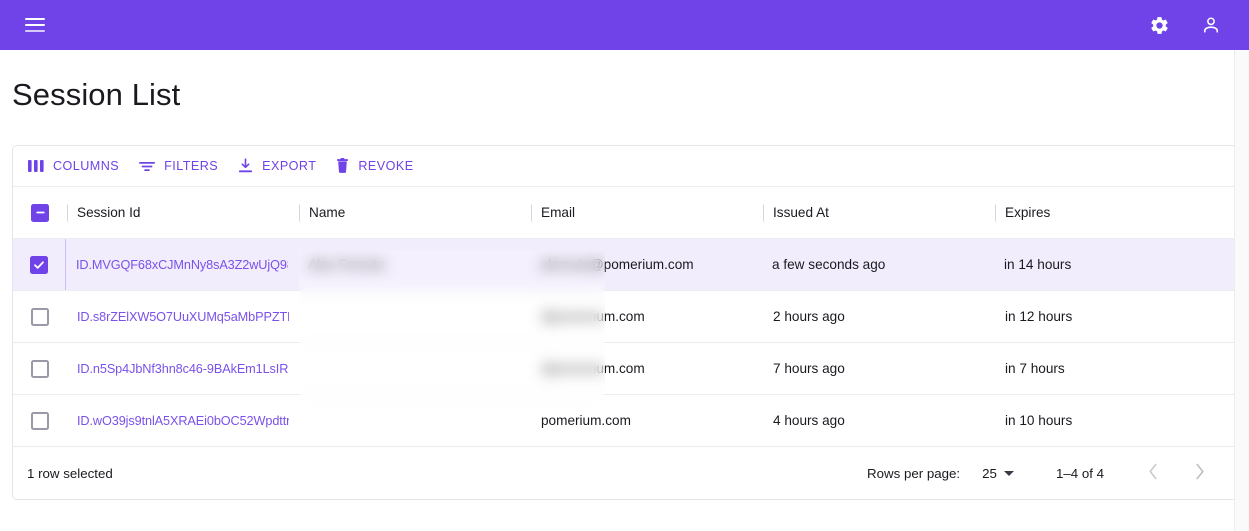  What do you see at coordinates (347, 264) in the screenshot?
I see `cell-name: Alex Fornuto` at bounding box center [347, 264].